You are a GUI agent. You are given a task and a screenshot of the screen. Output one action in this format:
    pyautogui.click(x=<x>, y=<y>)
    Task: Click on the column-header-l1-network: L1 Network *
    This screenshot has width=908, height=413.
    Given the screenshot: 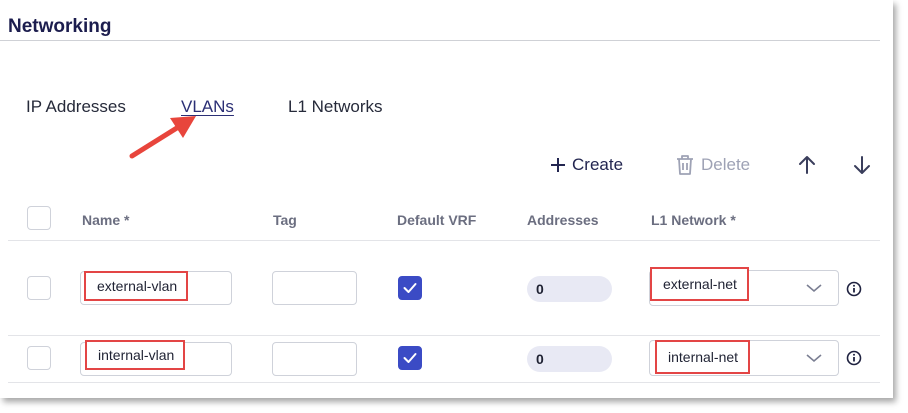 What is the action you would take?
    pyautogui.click(x=693, y=220)
    